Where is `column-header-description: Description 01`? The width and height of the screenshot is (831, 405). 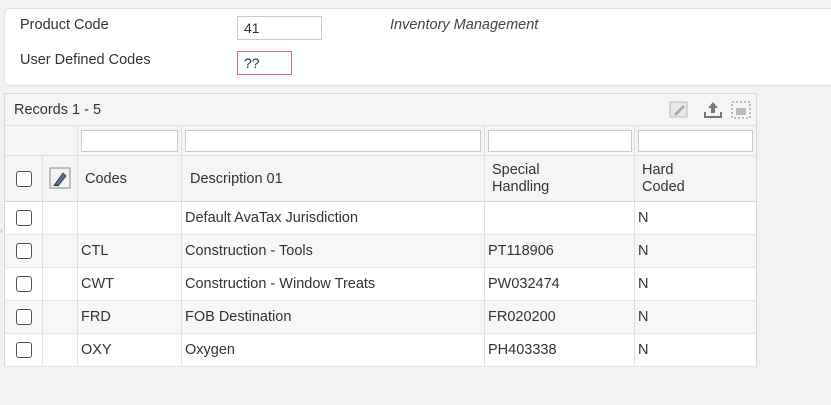
column-header-description: Description 01 is located at coordinates (236, 179).